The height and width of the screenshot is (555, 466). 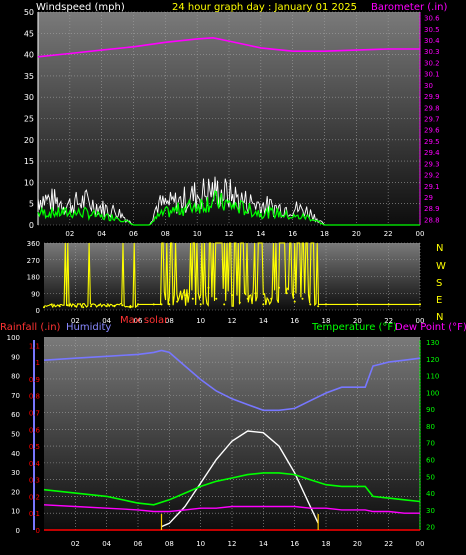 What do you see at coordinates (35, 430) in the screenshot?
I see `rain-tick-label: 0.6` at bounding box center [35, 430].